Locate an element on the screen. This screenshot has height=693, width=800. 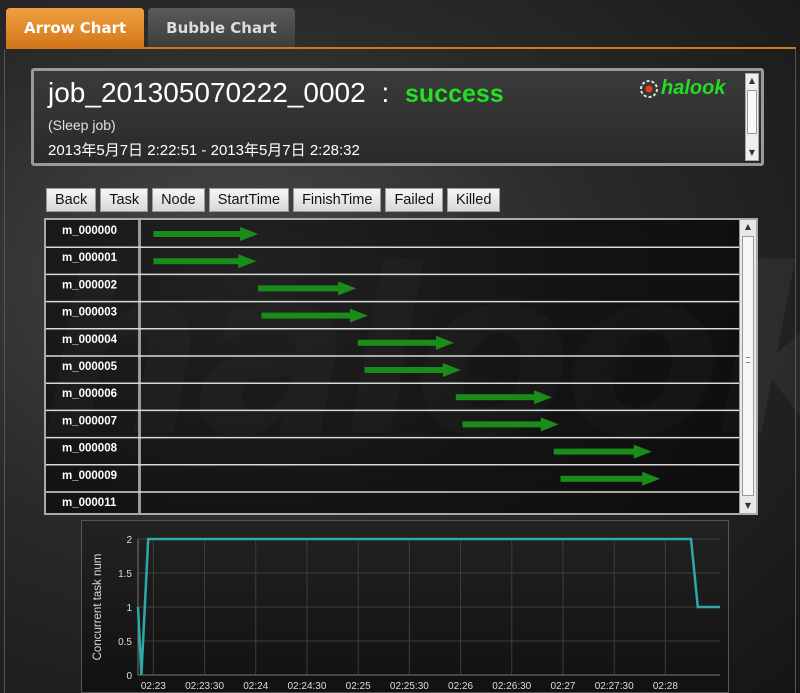
job-status: success is located at coordinates (454, 94).